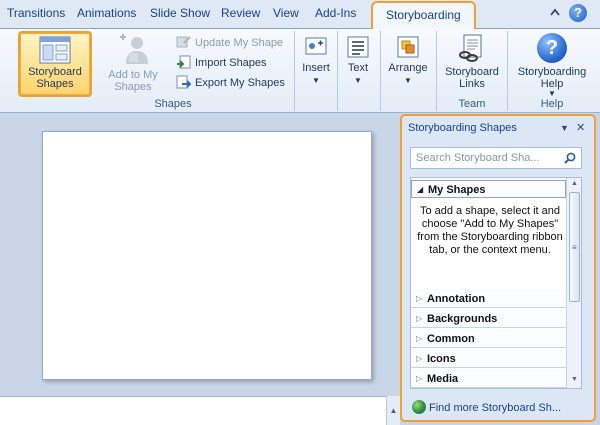 The width and height of the screenshot is (600, 425). What do you see at coordinates (408, 47) in the screenshot?
I see `arrange-icon` at bounding box center [408, 47].